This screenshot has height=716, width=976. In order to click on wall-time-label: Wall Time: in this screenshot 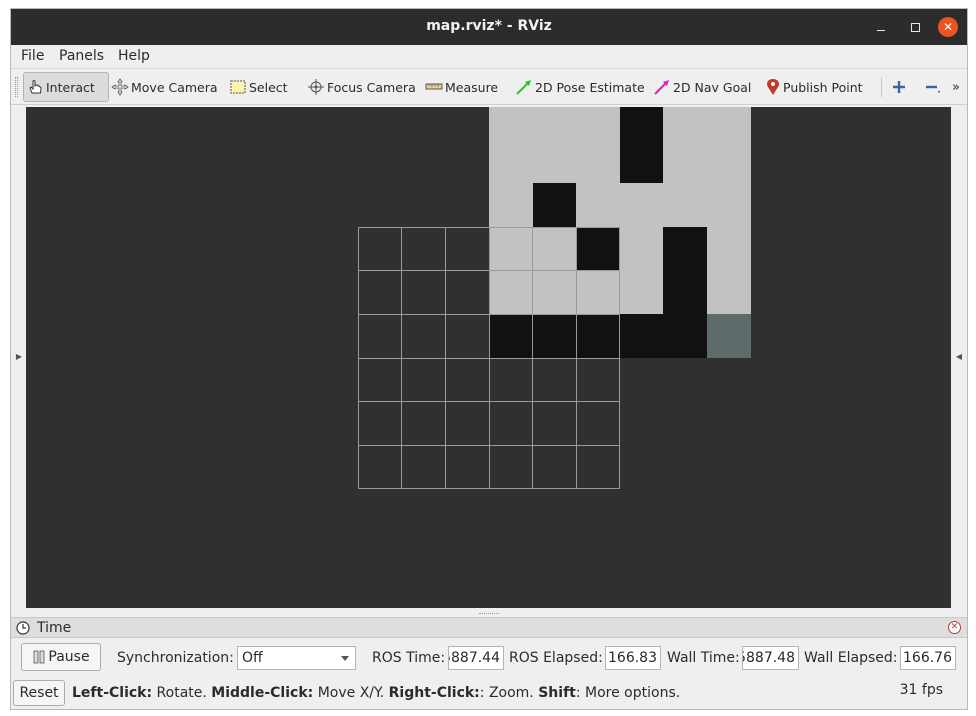, I will do `click(703, 658)`.